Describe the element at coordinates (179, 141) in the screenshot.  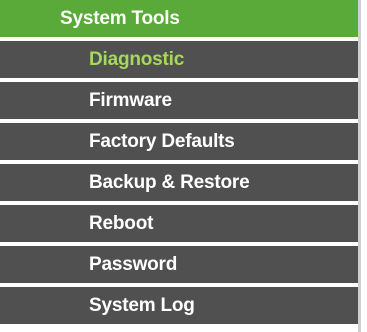
I see `menu-item-factory-defaults: Factory Defaults` at that location.